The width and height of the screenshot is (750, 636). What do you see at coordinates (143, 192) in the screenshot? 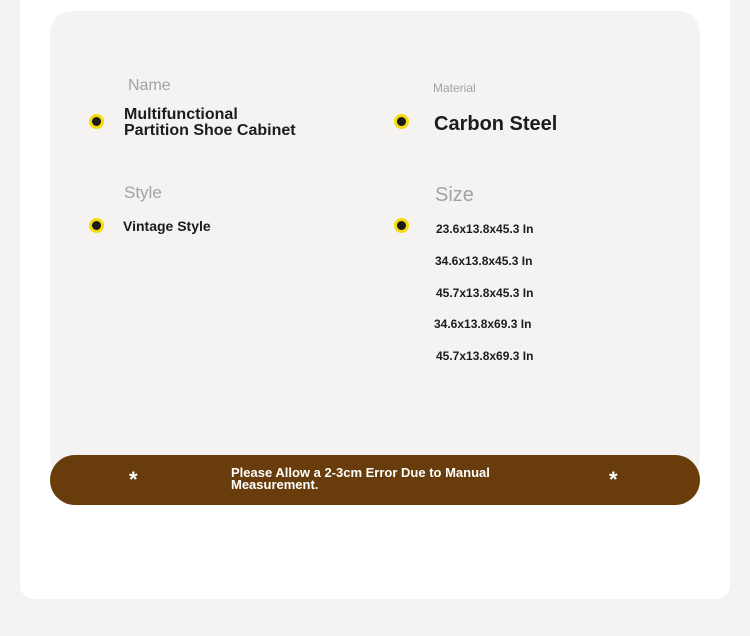
I see `style-label: Style` at bounding box center [143, 192].